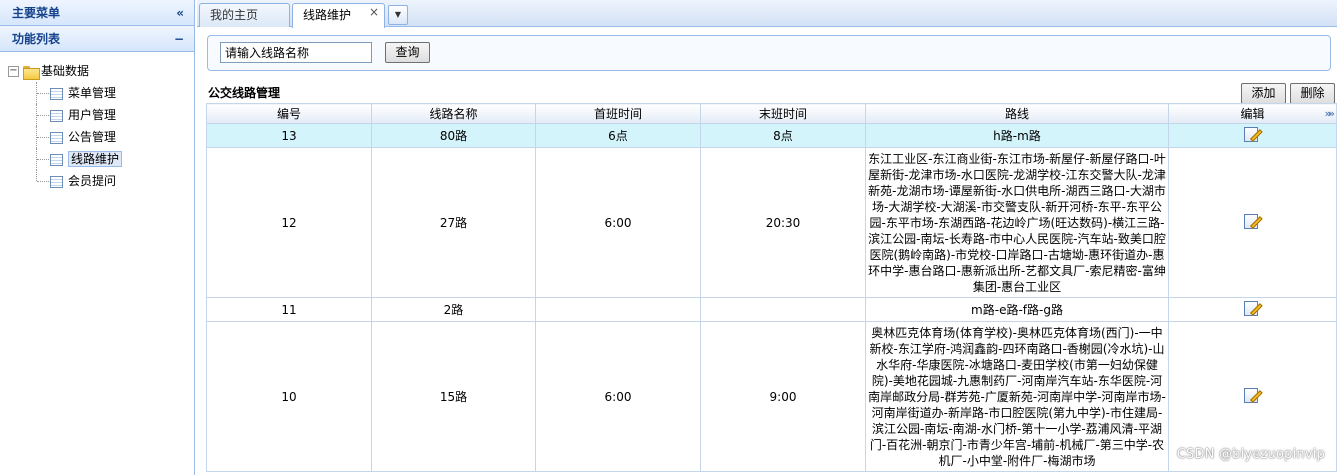 This screenshot has width=1337, height=475. What do you see at coordinates (327, 15) in the screenshot?
I see `tab-label: 线路维护` at bounding box center [327, 15].